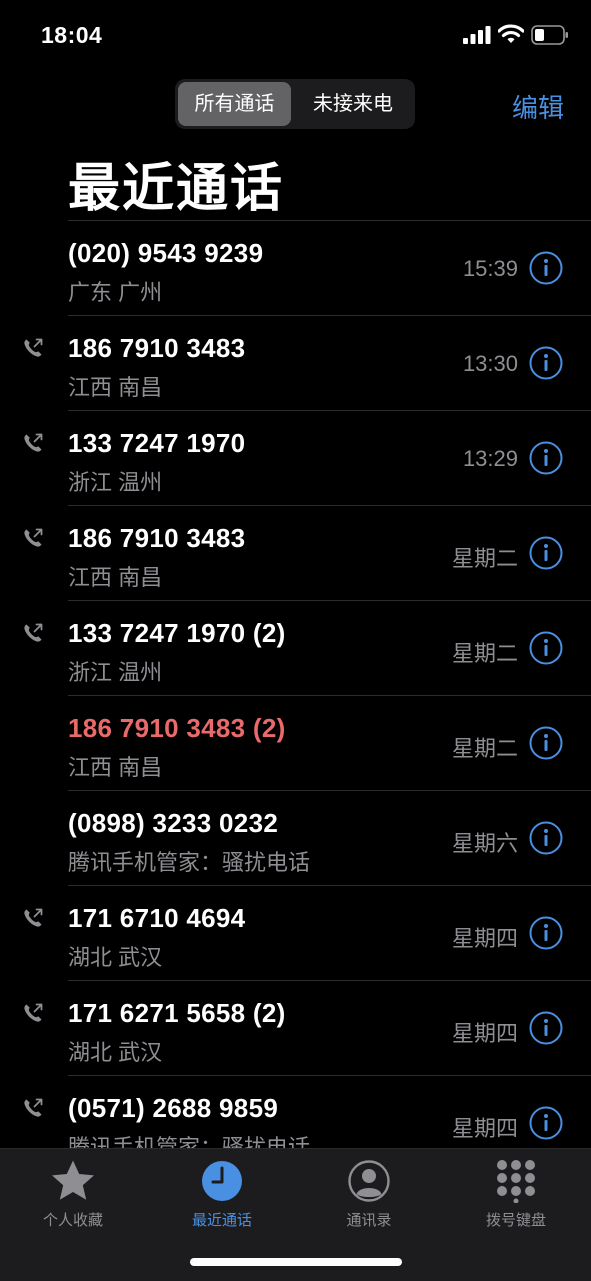 This screenshot has width=591, height=1281. Describe the element at coordinates (177, 728) in the screenshot. I see `call-number: 186 7910 3483 (2)` at that location.